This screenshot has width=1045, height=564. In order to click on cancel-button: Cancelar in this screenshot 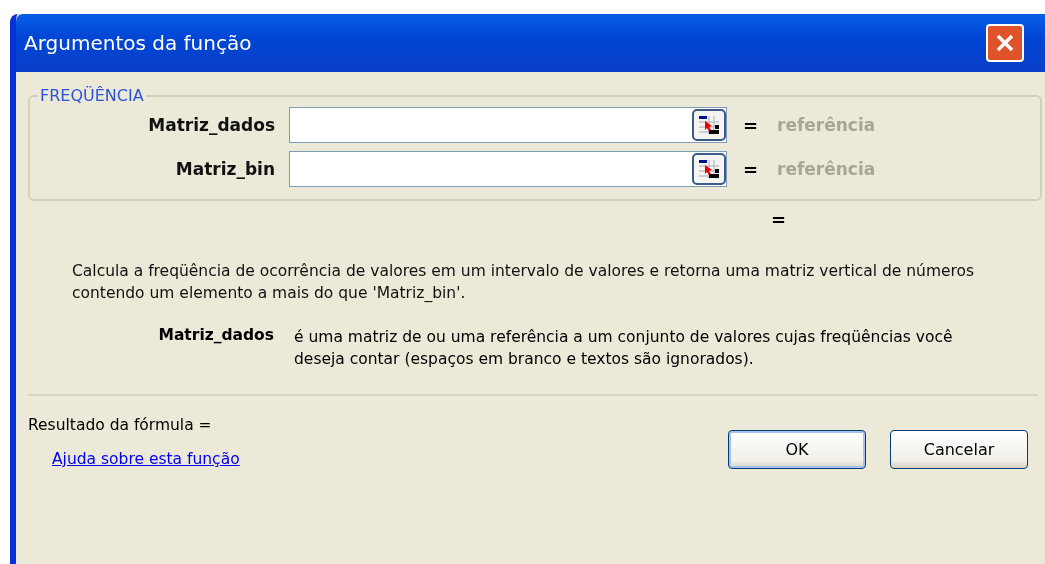, I will do `click(959, 449)`.